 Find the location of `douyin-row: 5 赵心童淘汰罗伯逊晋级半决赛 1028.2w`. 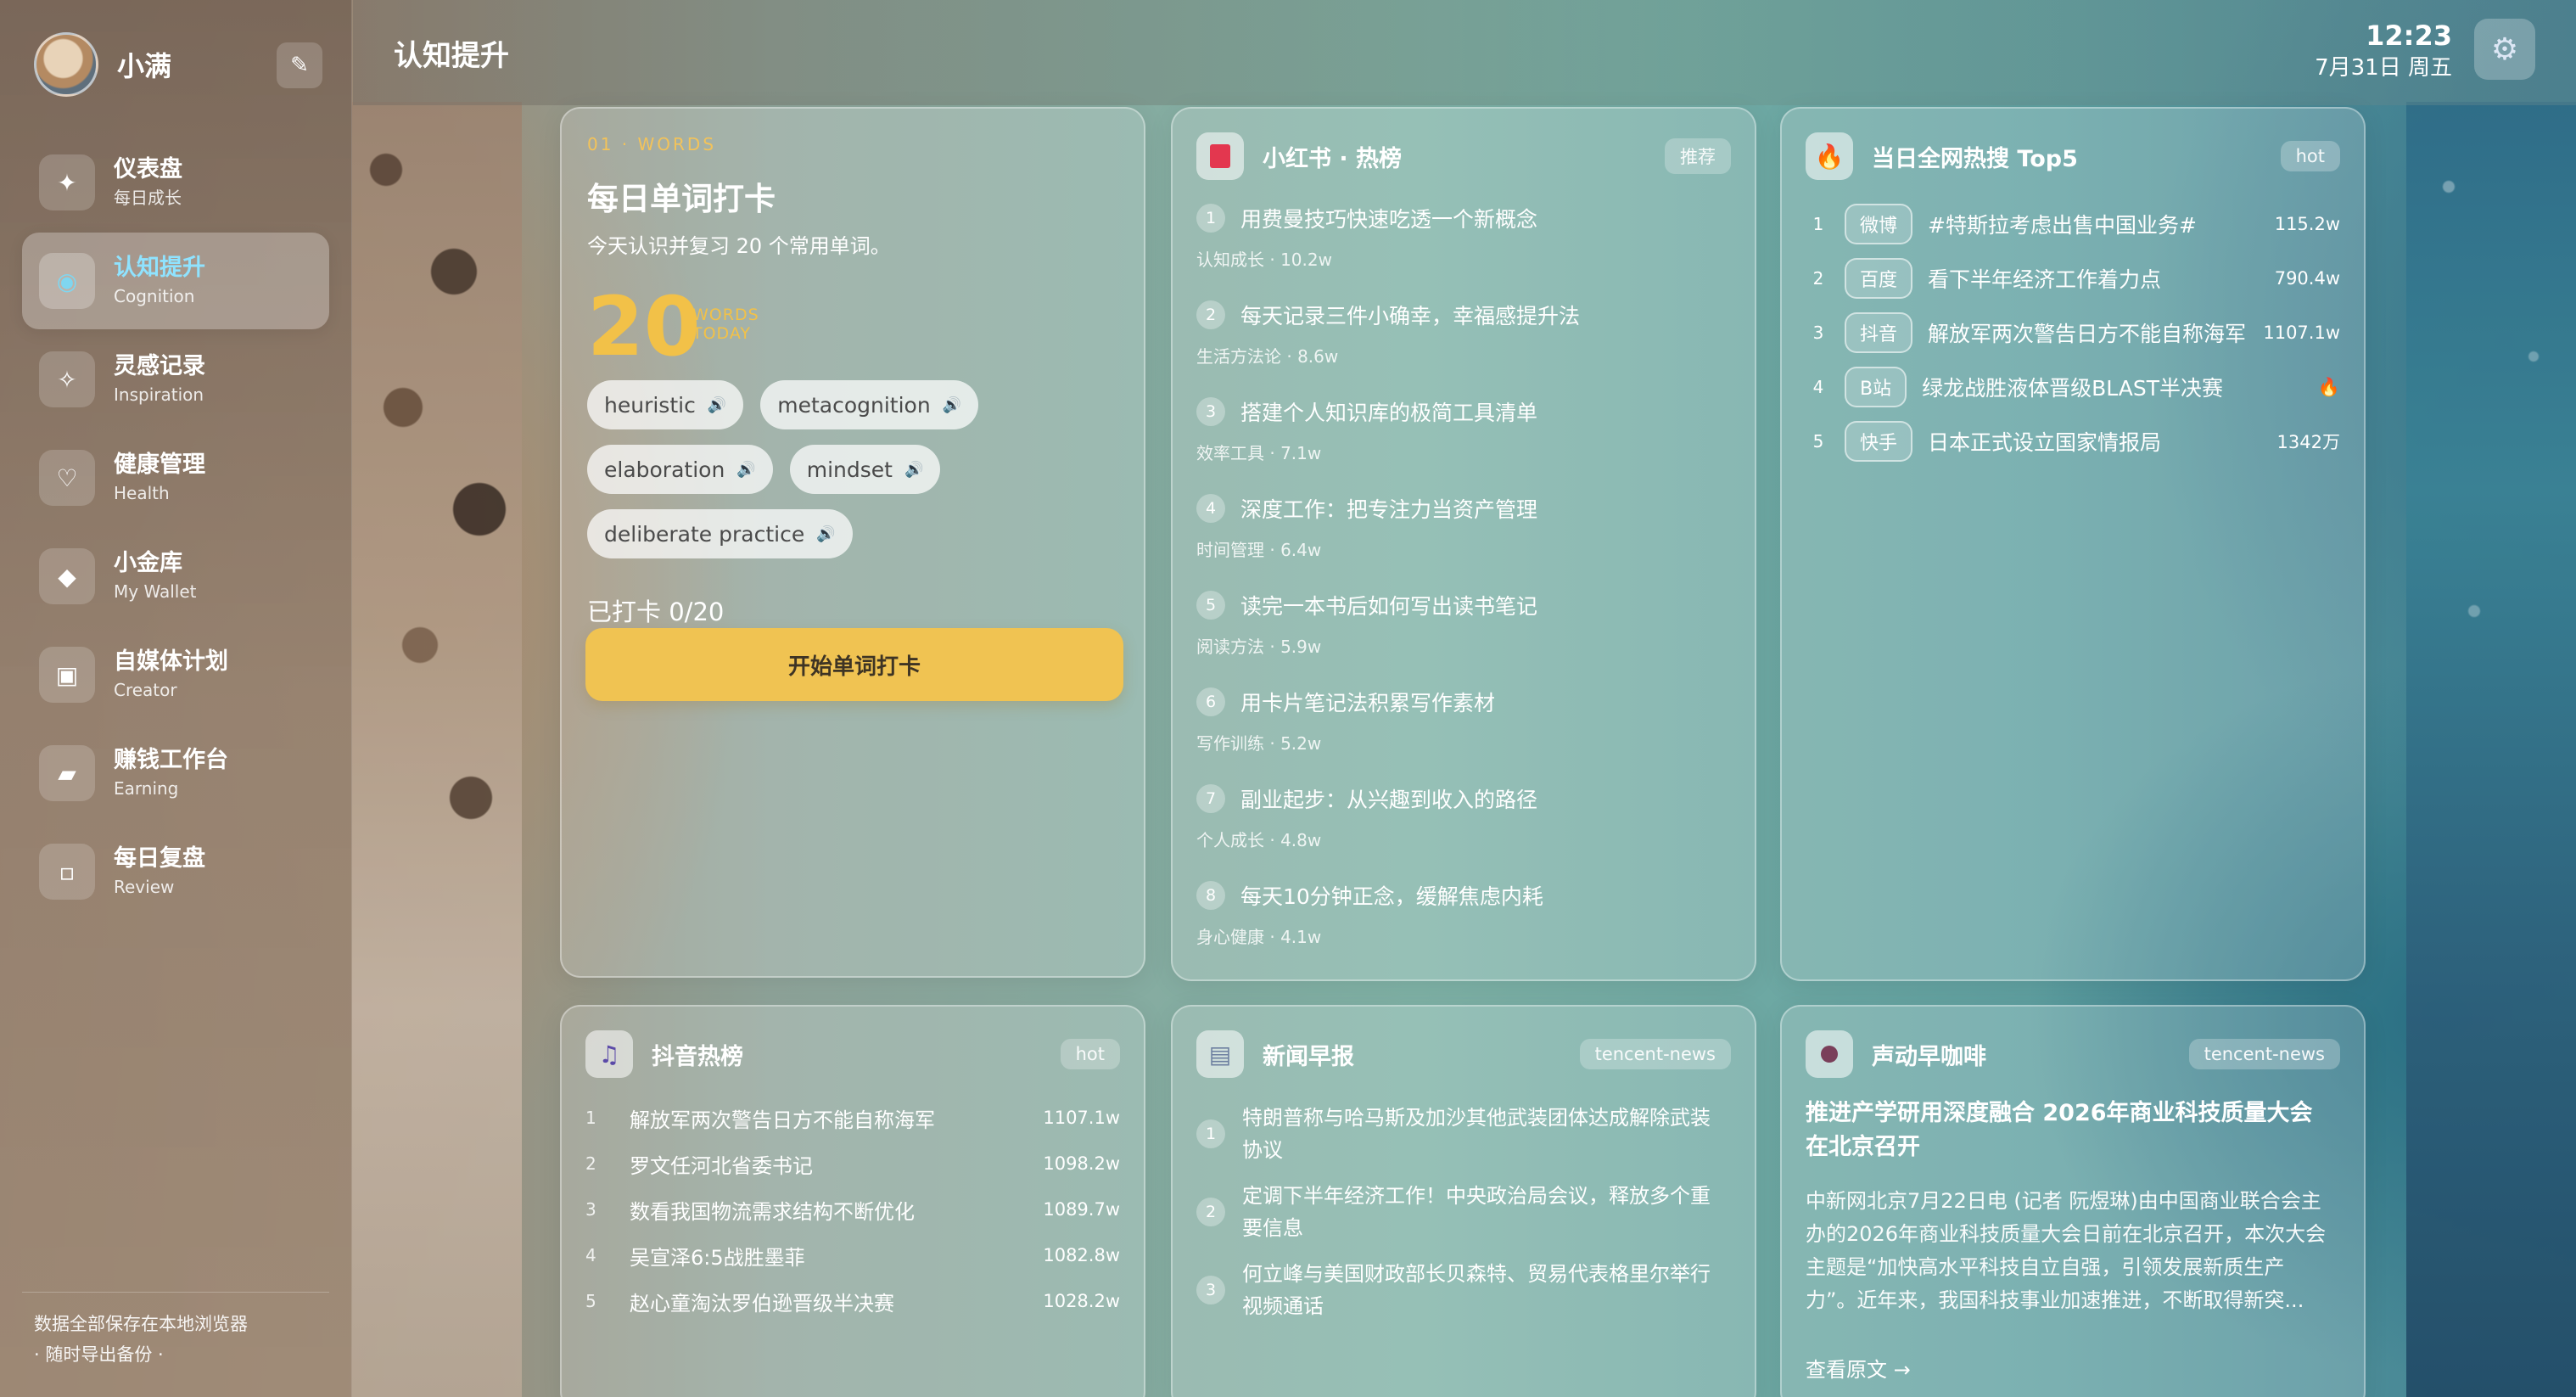

douyin-row: 5 赵心童淘汰罗伯逊晋级半决赛 1028.2w is located at coordinates (852, 1301).